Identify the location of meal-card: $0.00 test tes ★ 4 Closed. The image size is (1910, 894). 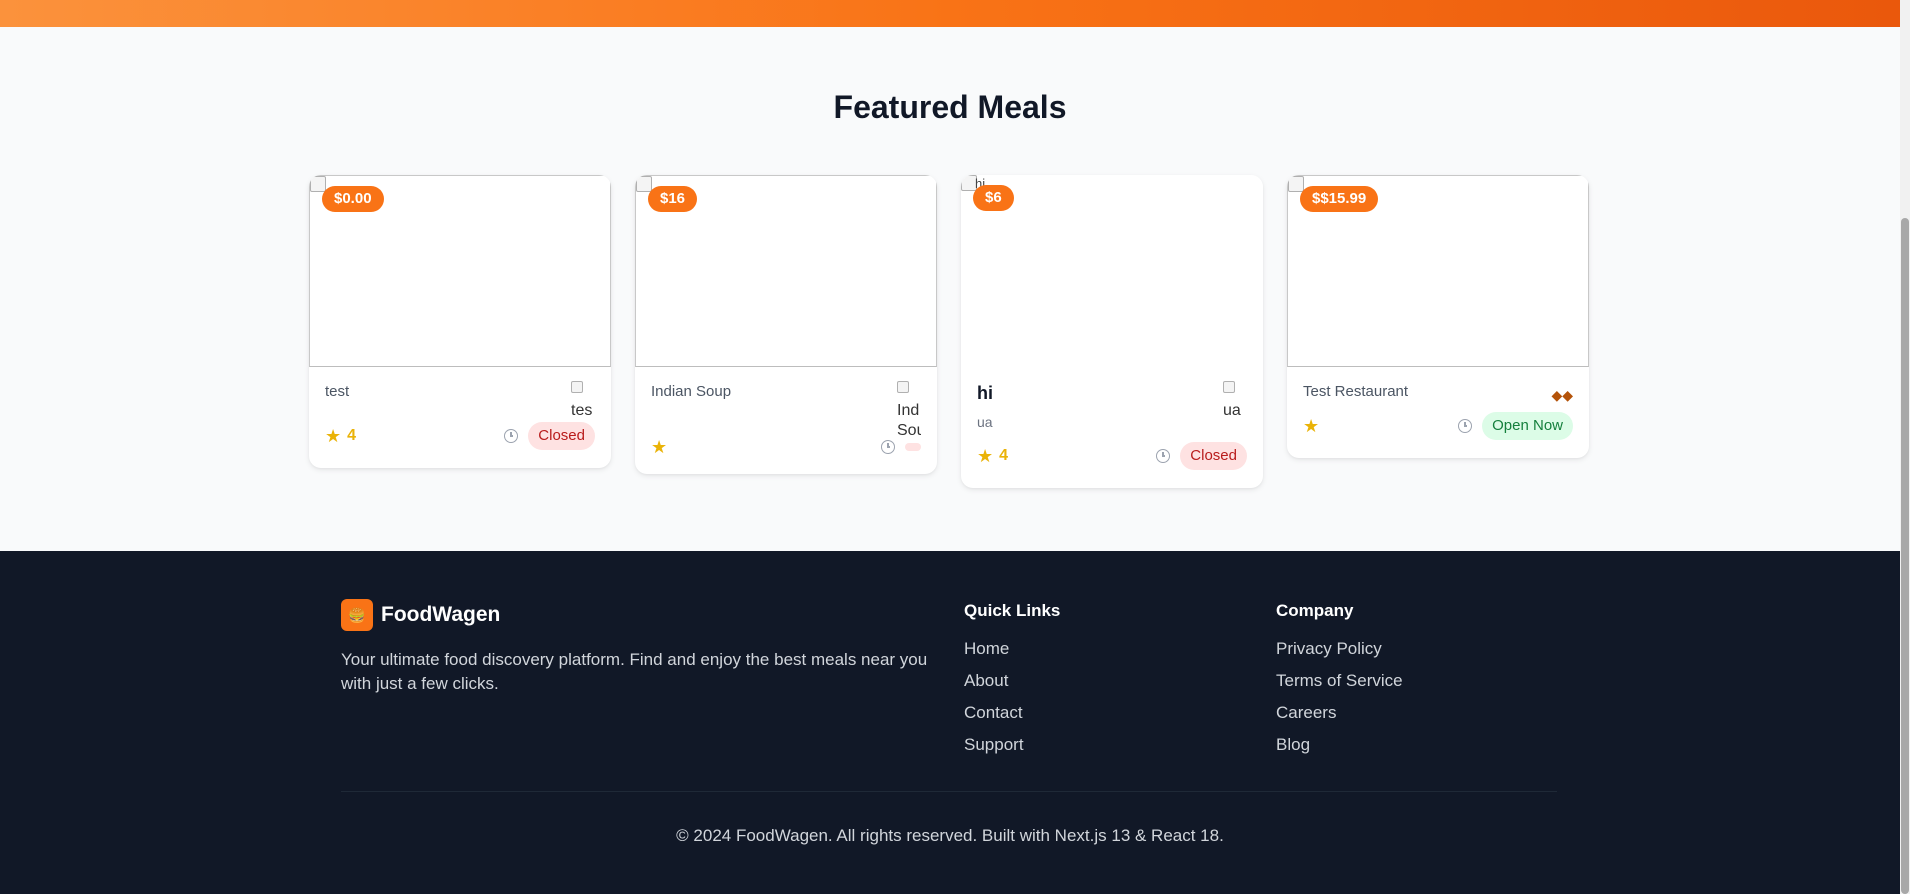
(460, 321).